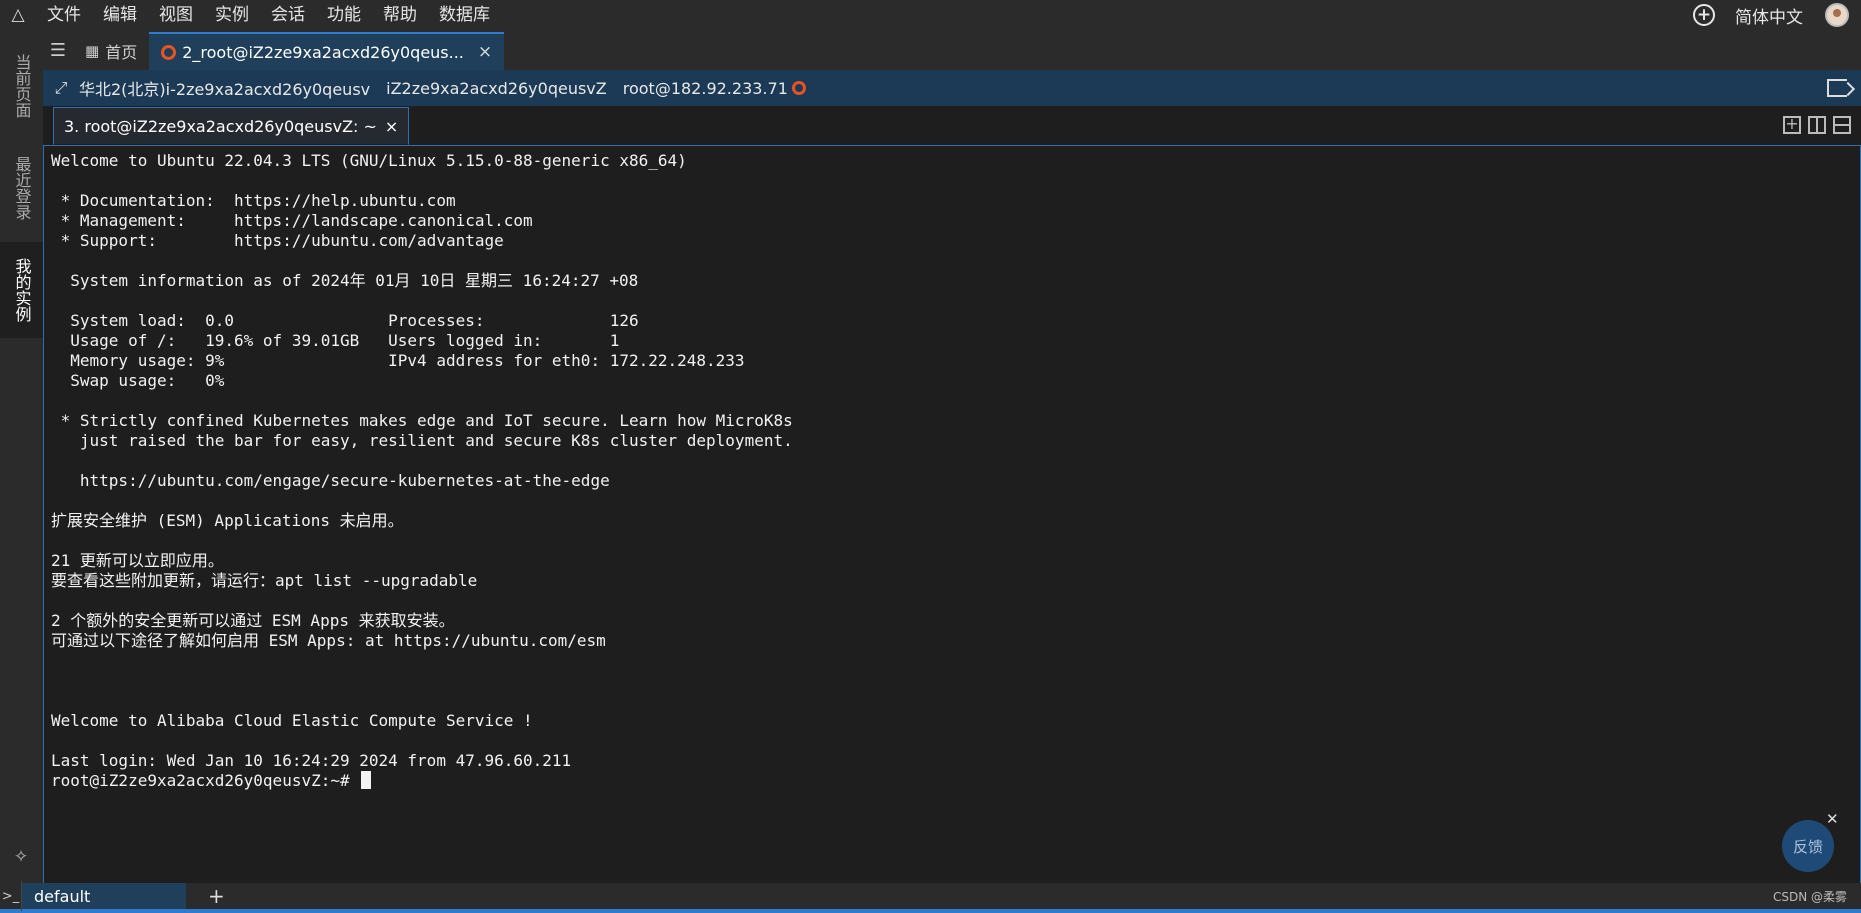  What do you see at coordinates (955, 781) in the screenshot?
I see `terminal-prompt-line: root@iZ2ze9xa2acxd26y0qeusvZ:~#` at bounding box center [955, 781].